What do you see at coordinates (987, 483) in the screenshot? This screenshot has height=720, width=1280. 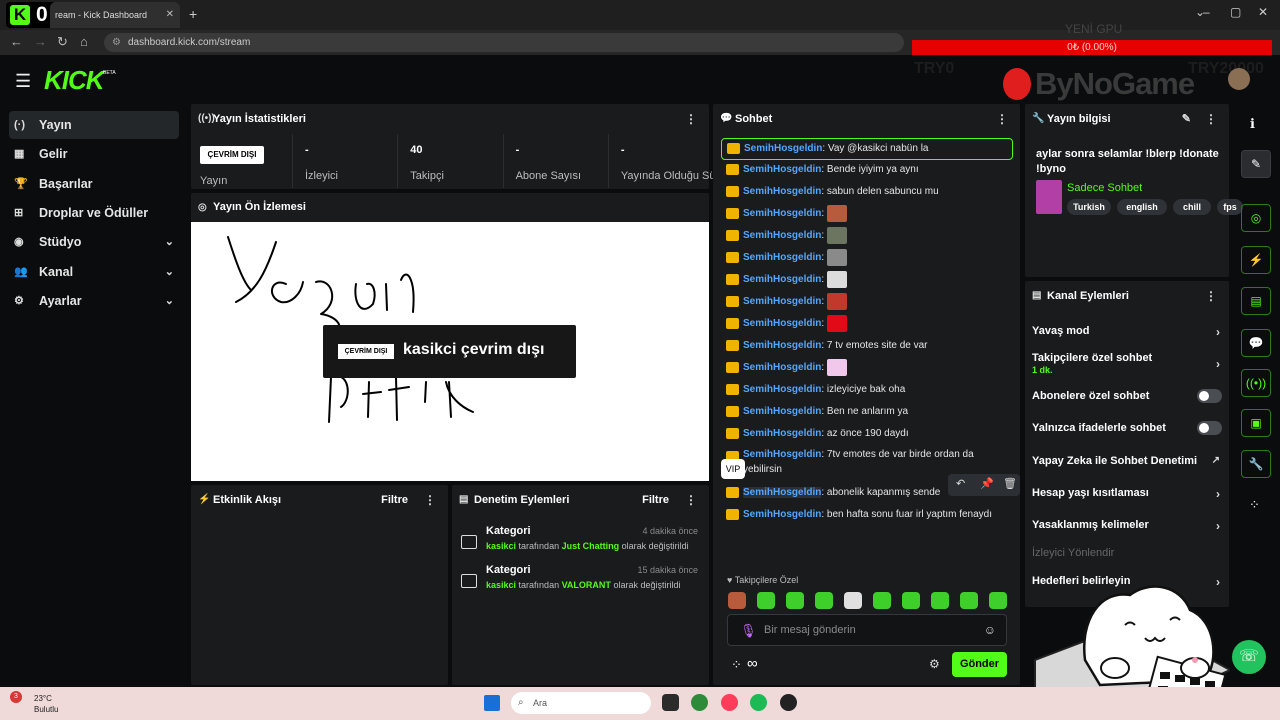 I see `pin-icon: 📌` at bounding box center [987, 483].